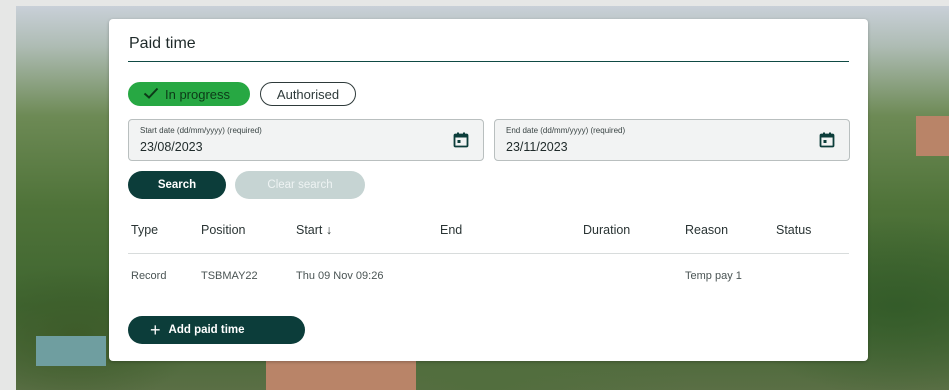 The height and width of the screenshot is (390, 949). I want to click on checkmark-icon, so click(151, 94).